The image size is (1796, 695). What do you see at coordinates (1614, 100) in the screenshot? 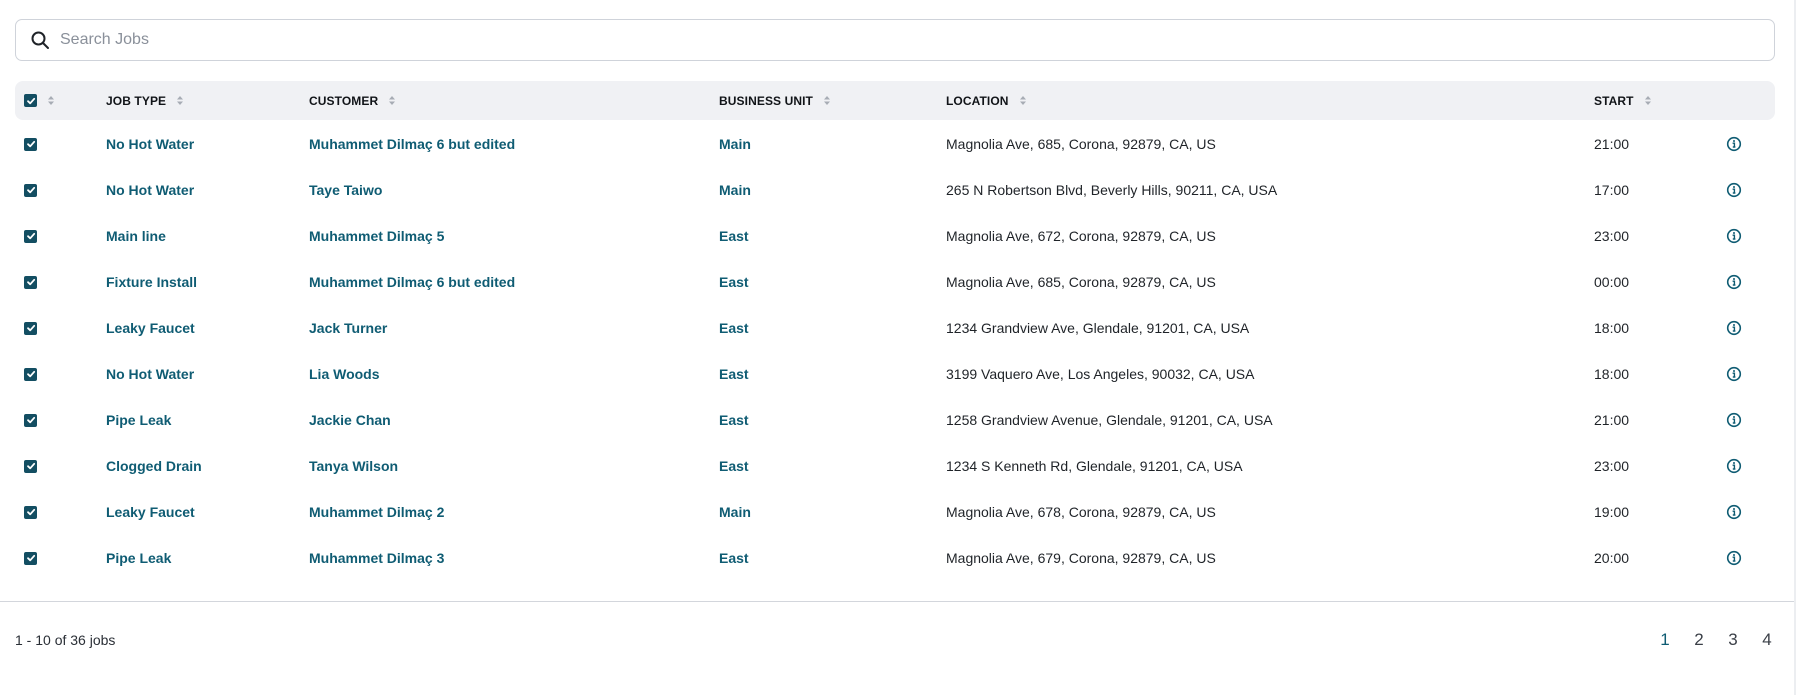
I see `column-label: START` at bounding box center [1614, 100].